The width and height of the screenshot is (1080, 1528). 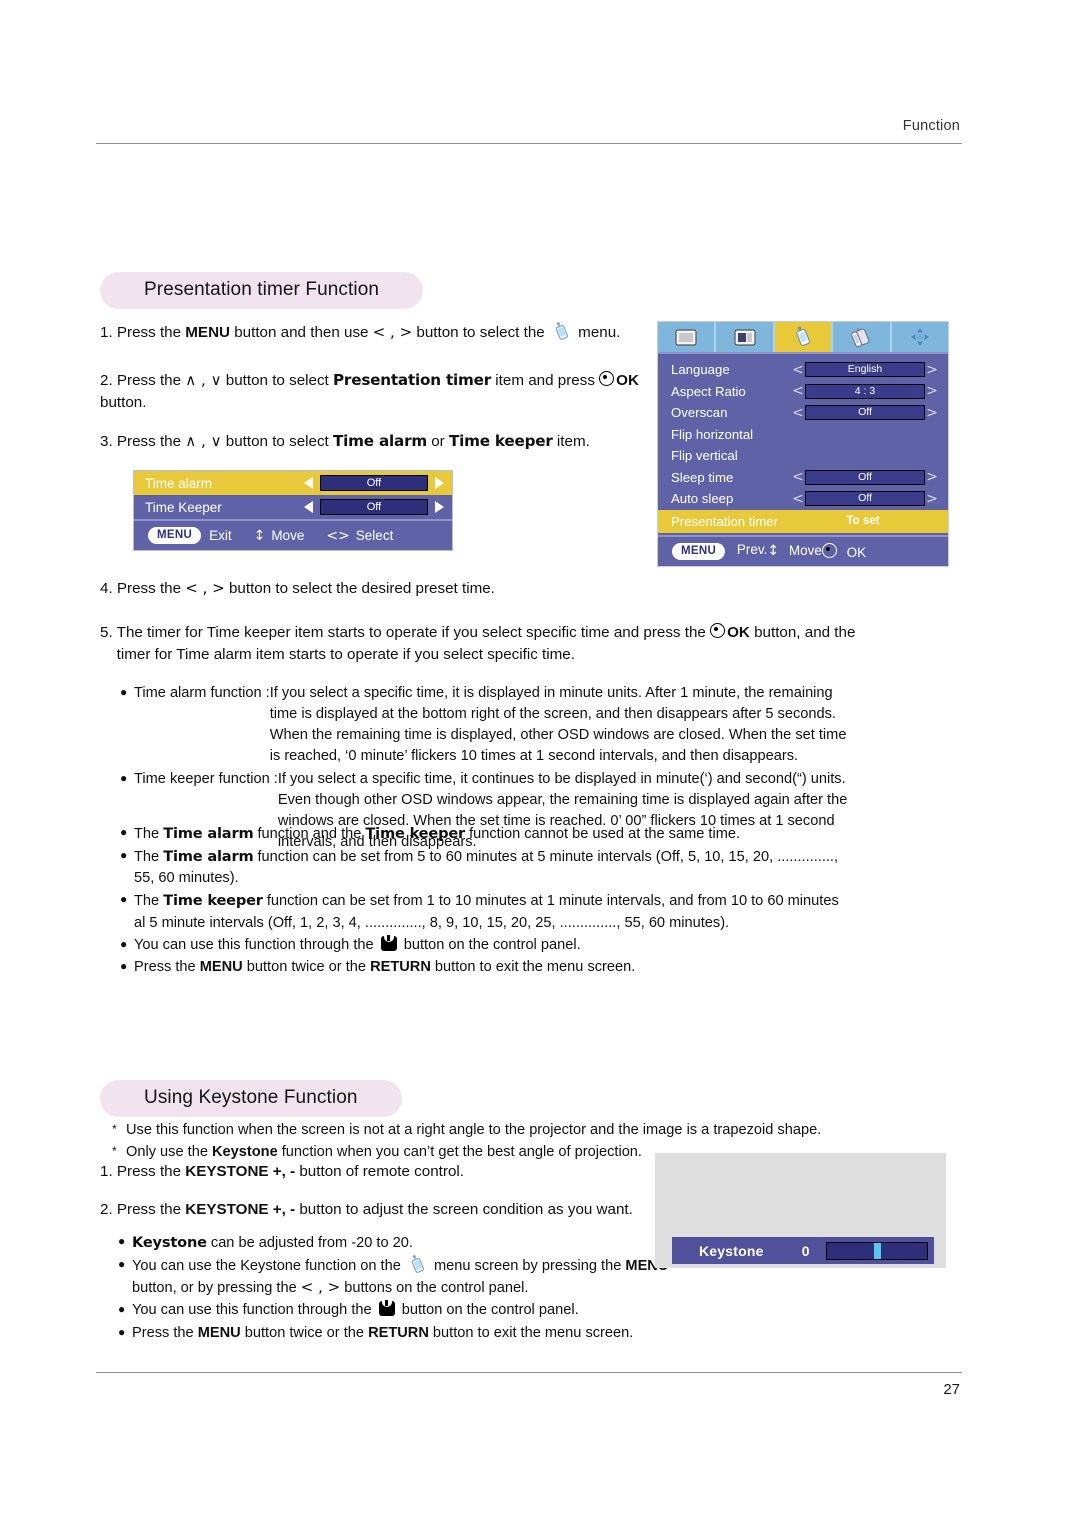 What do you see at coordinates (865, 391) in the screenshot?
I see `osd-item-control: < 4 : 3 >` at bounding box center [865, 391].